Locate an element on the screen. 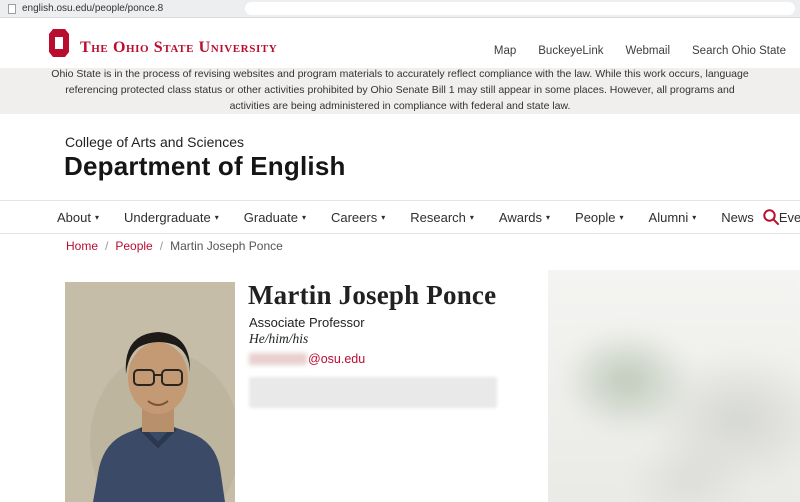 The width and height of the screenshot is (800, 502). nav-item-careers: Careers is located at coordinates (358, 217).